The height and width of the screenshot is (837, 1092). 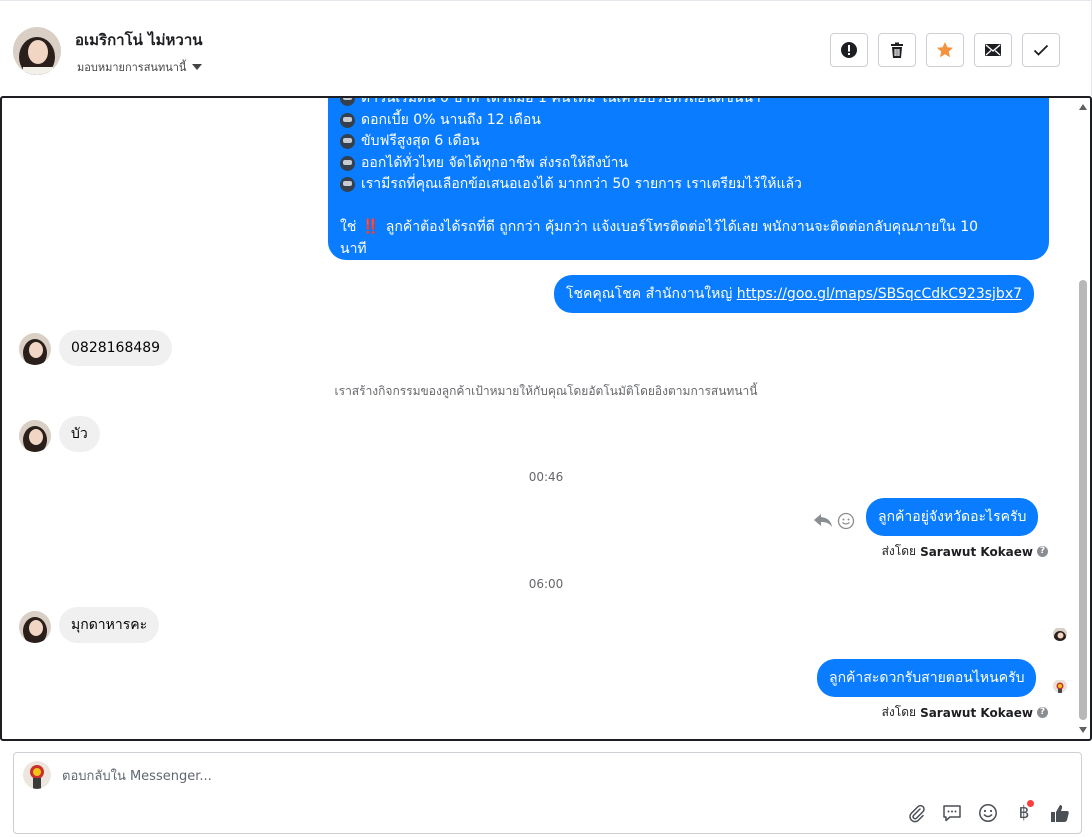 I want to click on contact-avatar, so click(x=37, y=51).